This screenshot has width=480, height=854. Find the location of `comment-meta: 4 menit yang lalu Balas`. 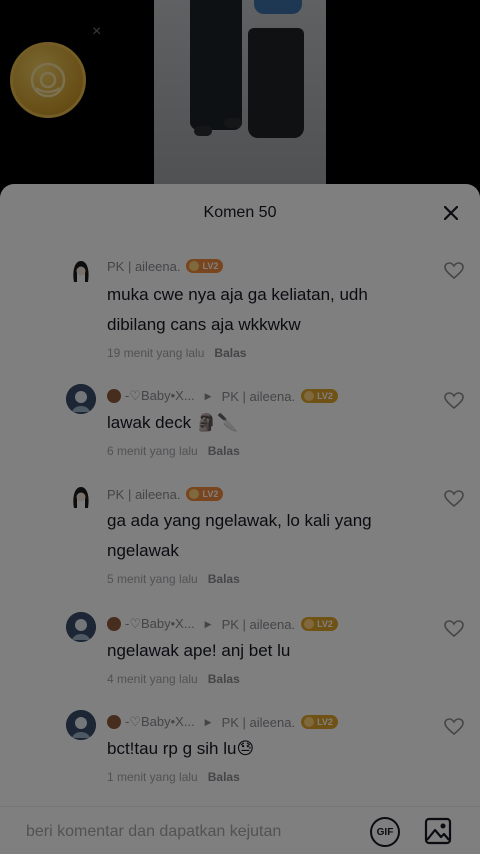

comment-meta: 4 menit yang lalu Balas is located at coordinates (173, 679).